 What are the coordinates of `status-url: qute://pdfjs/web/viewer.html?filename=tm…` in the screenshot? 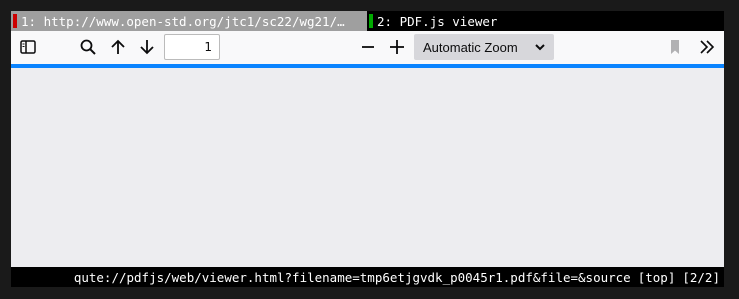 It's located at (352, 277).